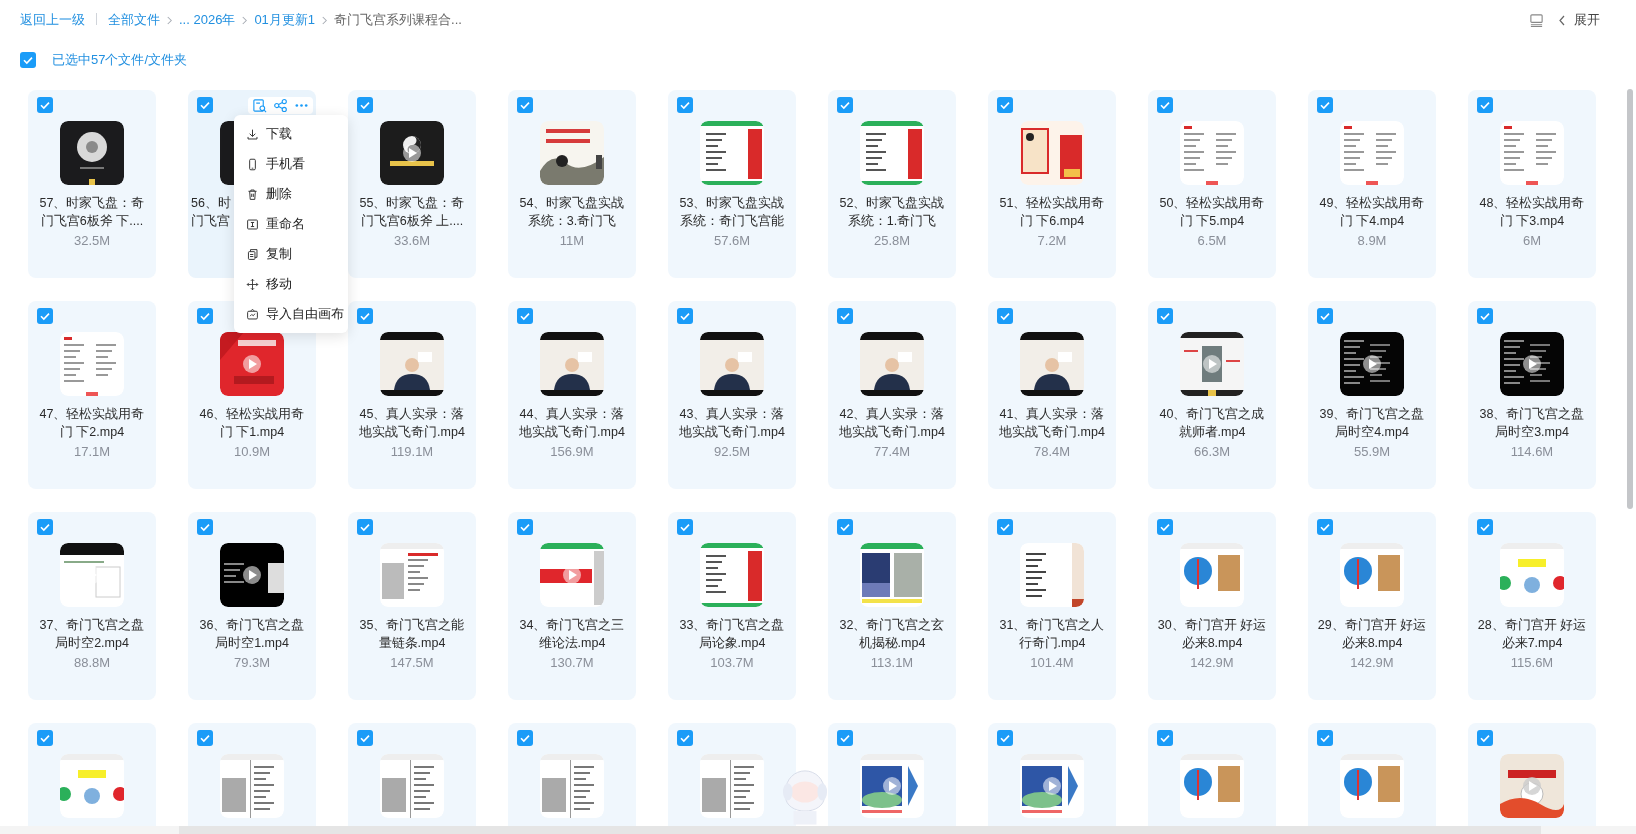  What do you see at coordinates (207, 20) in the screenshot?
I see `breadcrumb-link: ... 2026年` at bounding box center [207, 20].